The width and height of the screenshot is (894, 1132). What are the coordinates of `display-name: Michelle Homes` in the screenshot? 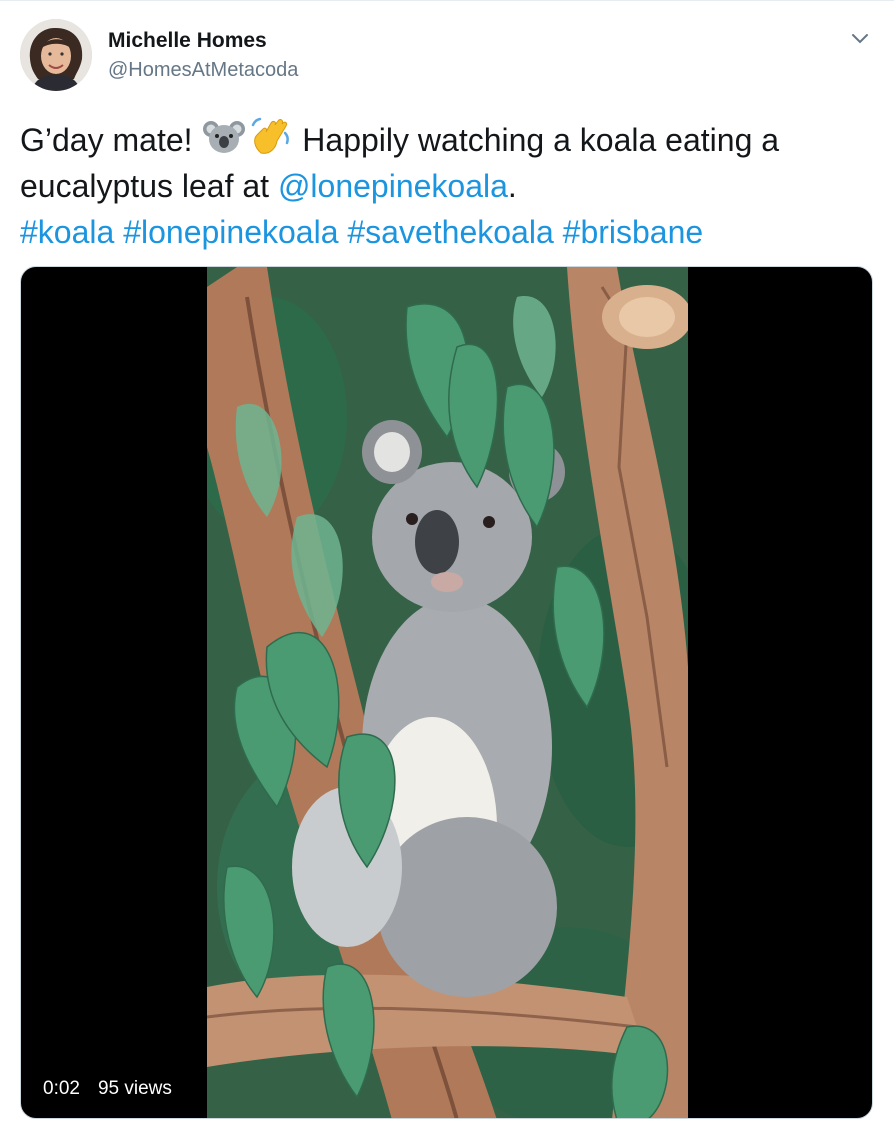 It's located at (187, 41).